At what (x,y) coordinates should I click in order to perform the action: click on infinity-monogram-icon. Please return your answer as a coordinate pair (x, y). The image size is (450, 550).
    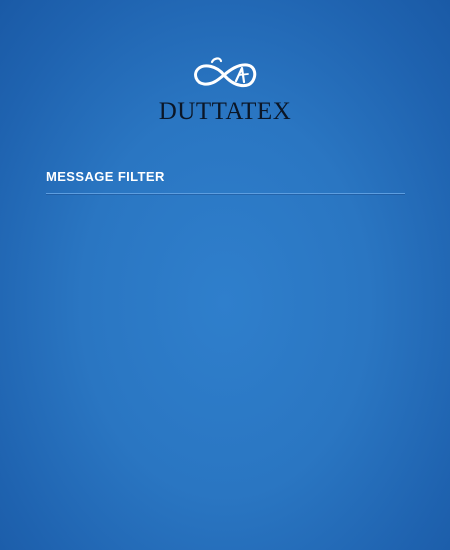
    Looking at the image, I should click on (225, 72).